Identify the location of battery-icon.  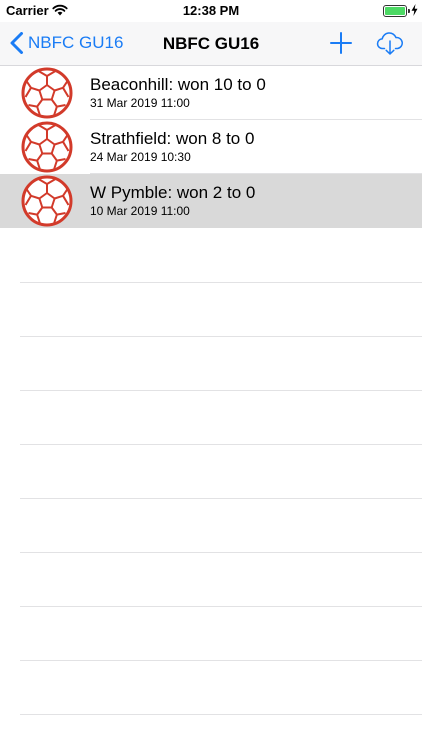
(395, 11).